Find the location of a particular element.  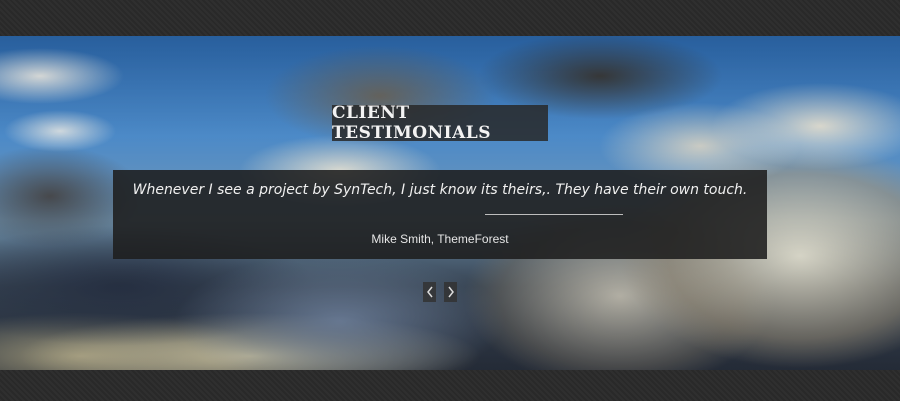

section-title: CLIENT TESTIMONIALS is located at coordinates (412, 123).